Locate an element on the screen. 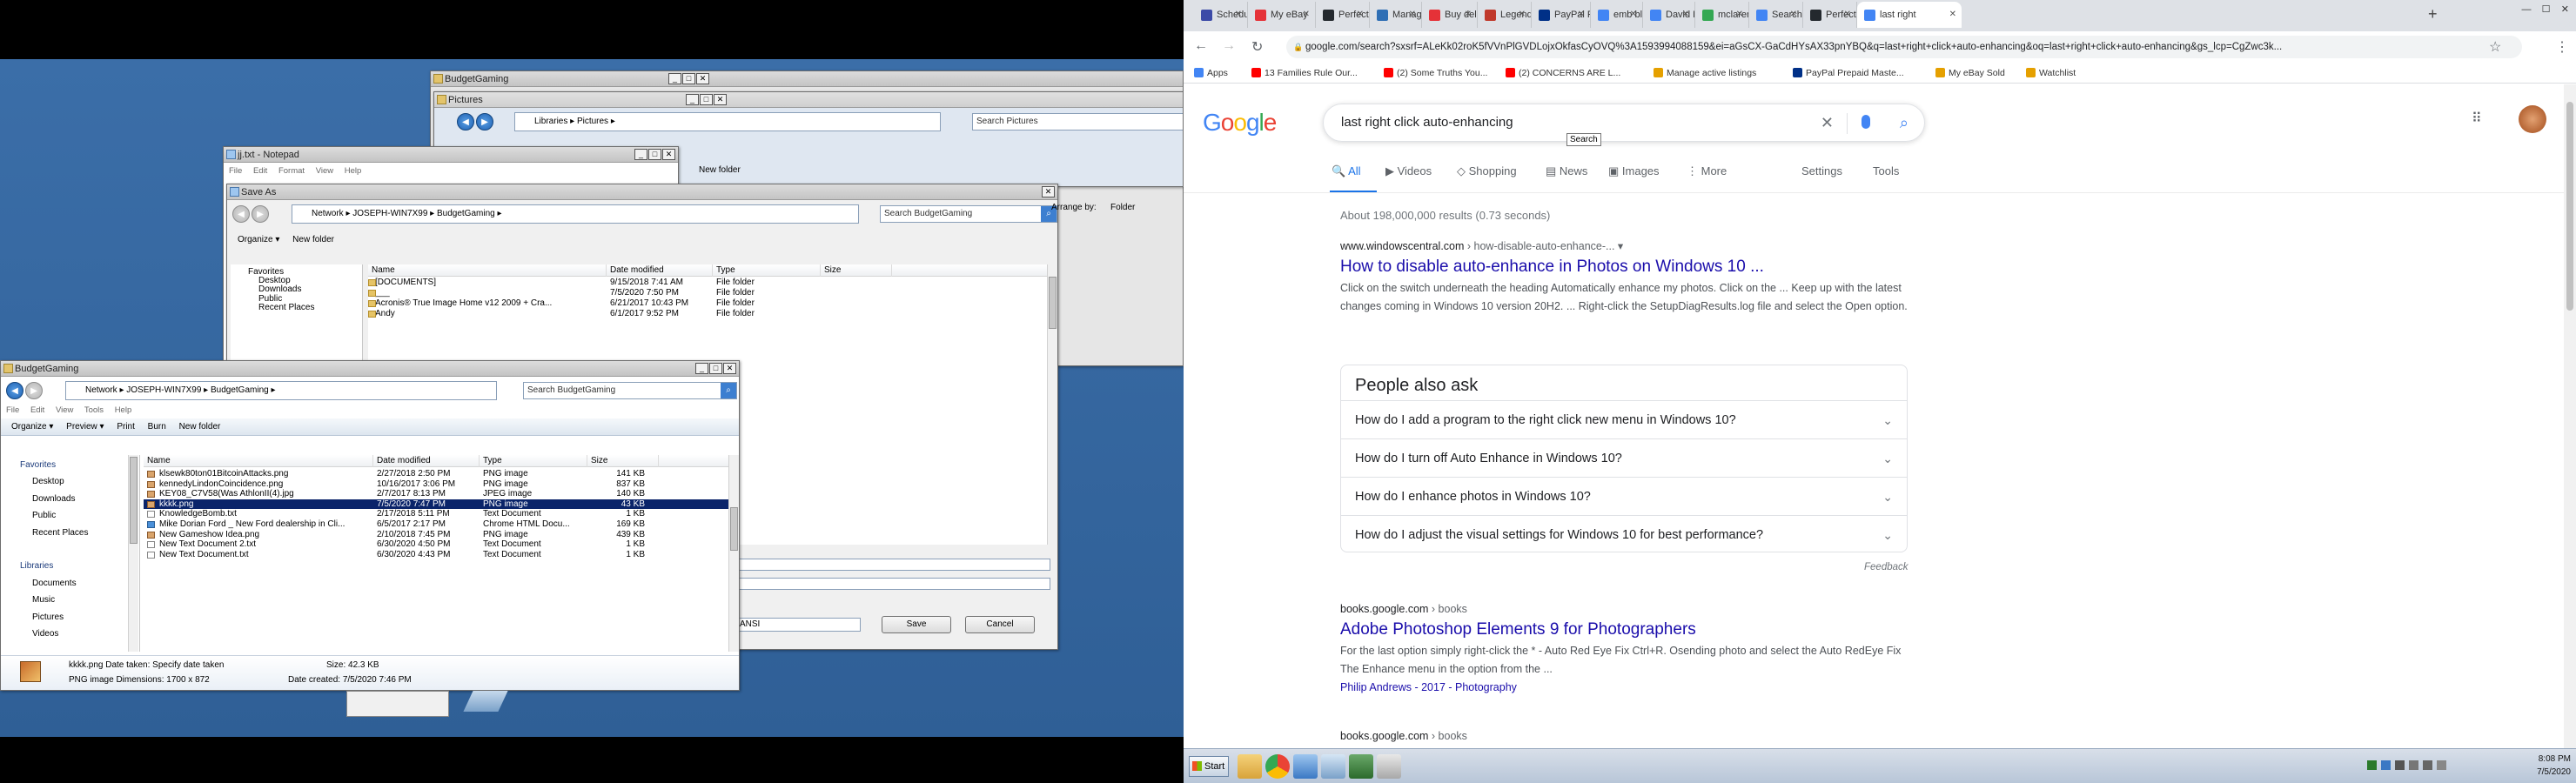  nav-public: Public is located at coordinates (79, 515).